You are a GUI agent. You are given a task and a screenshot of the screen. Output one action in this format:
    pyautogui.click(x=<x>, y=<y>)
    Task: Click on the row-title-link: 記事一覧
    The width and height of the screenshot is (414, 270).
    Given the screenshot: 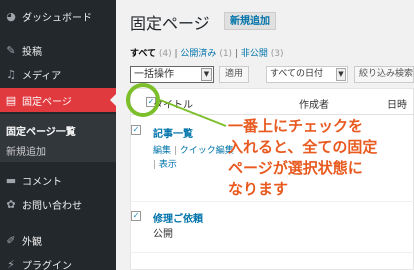 What is the action you would take?
    pyautogui.click(x=173, y=132)
    